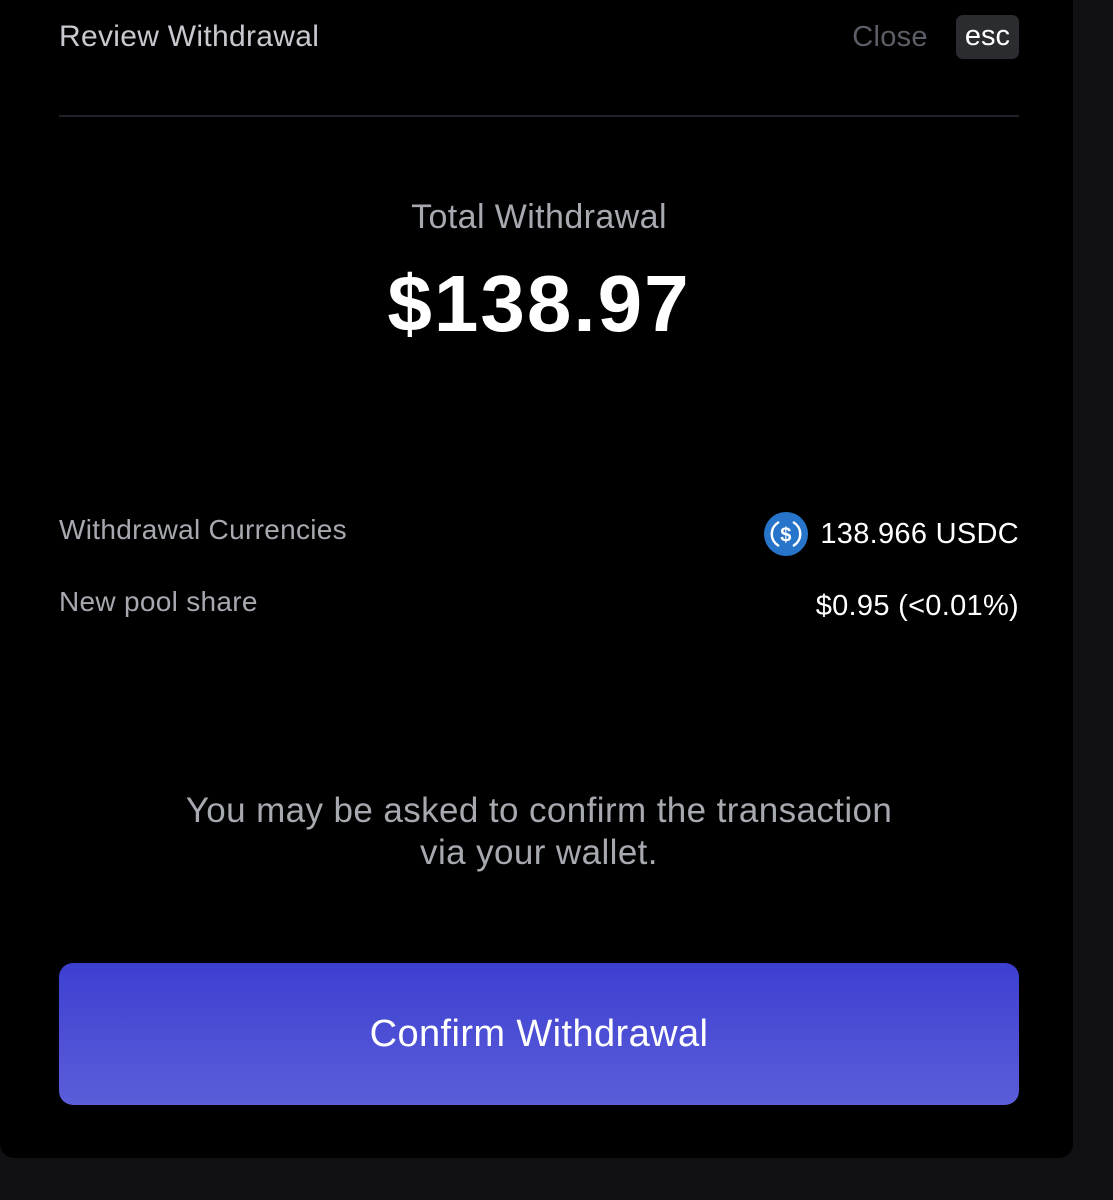 Image resolution: width=1113 pixels, height=1200 pixels. What do you see at coordinates (935, 37) in the screenshot?
I see `close-button: Close esc` at bounding box center [935, 37].